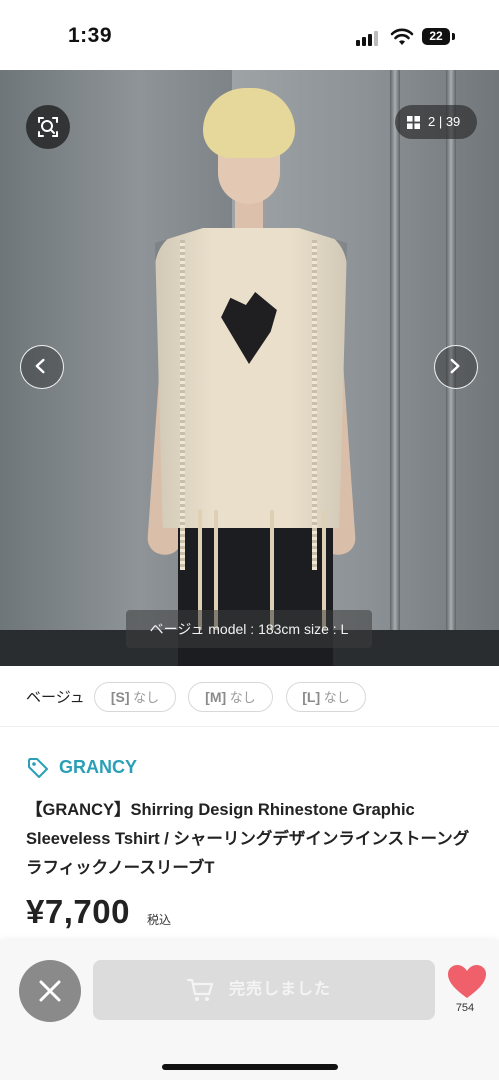 The image size is (499, 1080). Describe the element at coordinates (453, 36) in the screenshot. I see `battery-cap` at that location.